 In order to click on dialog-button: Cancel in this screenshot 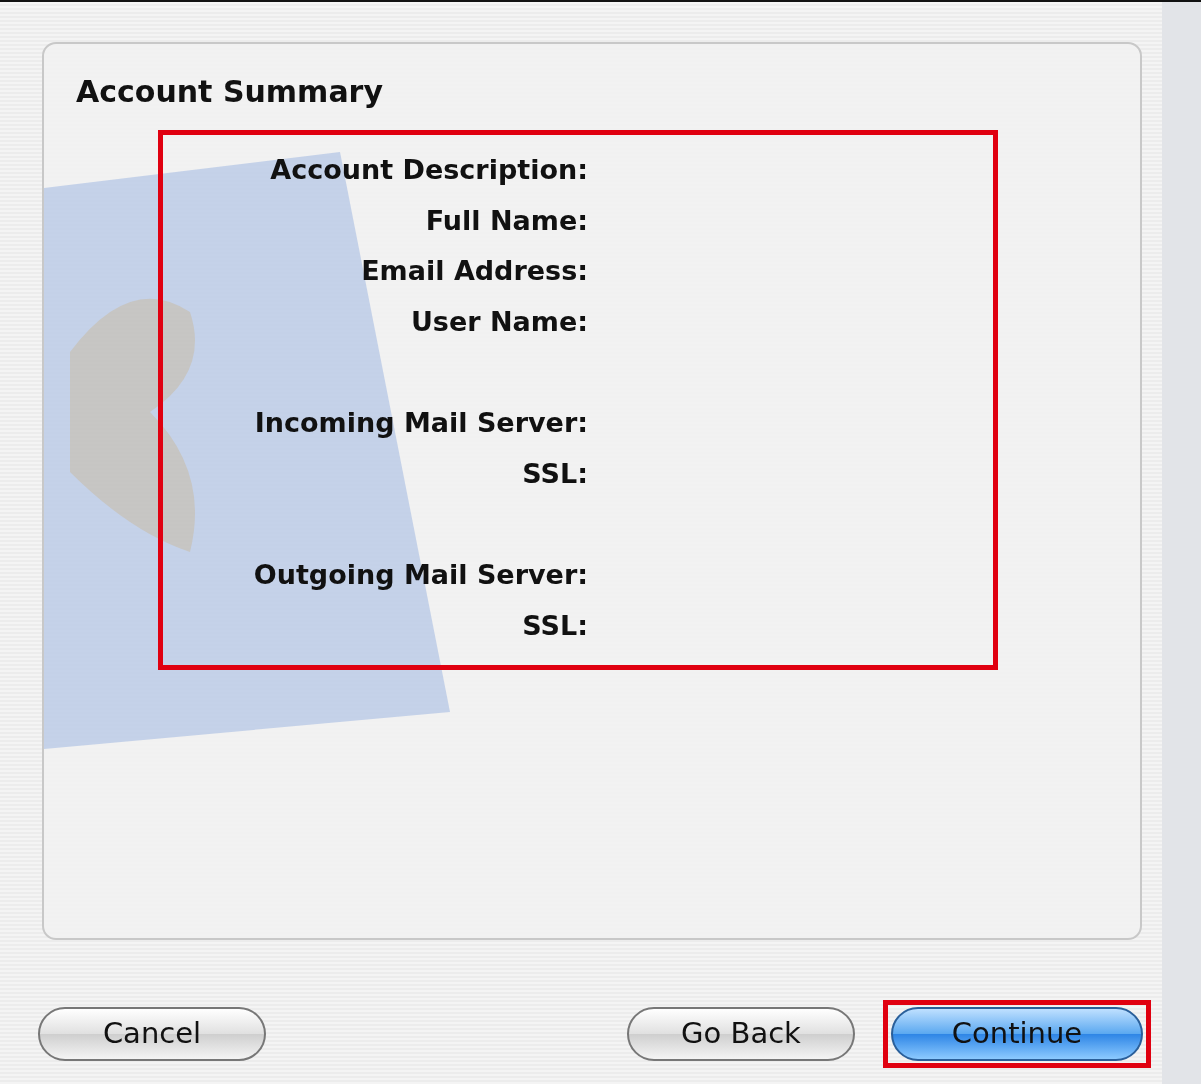, I will do `click(152, 1034)`.